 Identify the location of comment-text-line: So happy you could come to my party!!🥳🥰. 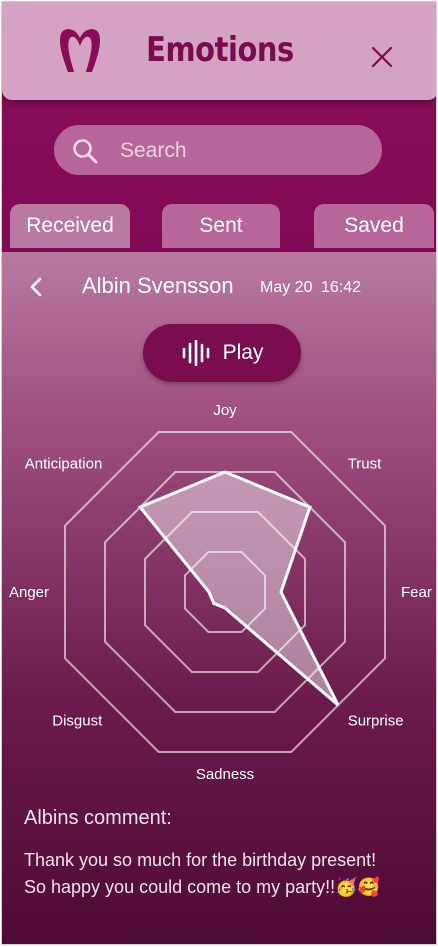
(202, 887).